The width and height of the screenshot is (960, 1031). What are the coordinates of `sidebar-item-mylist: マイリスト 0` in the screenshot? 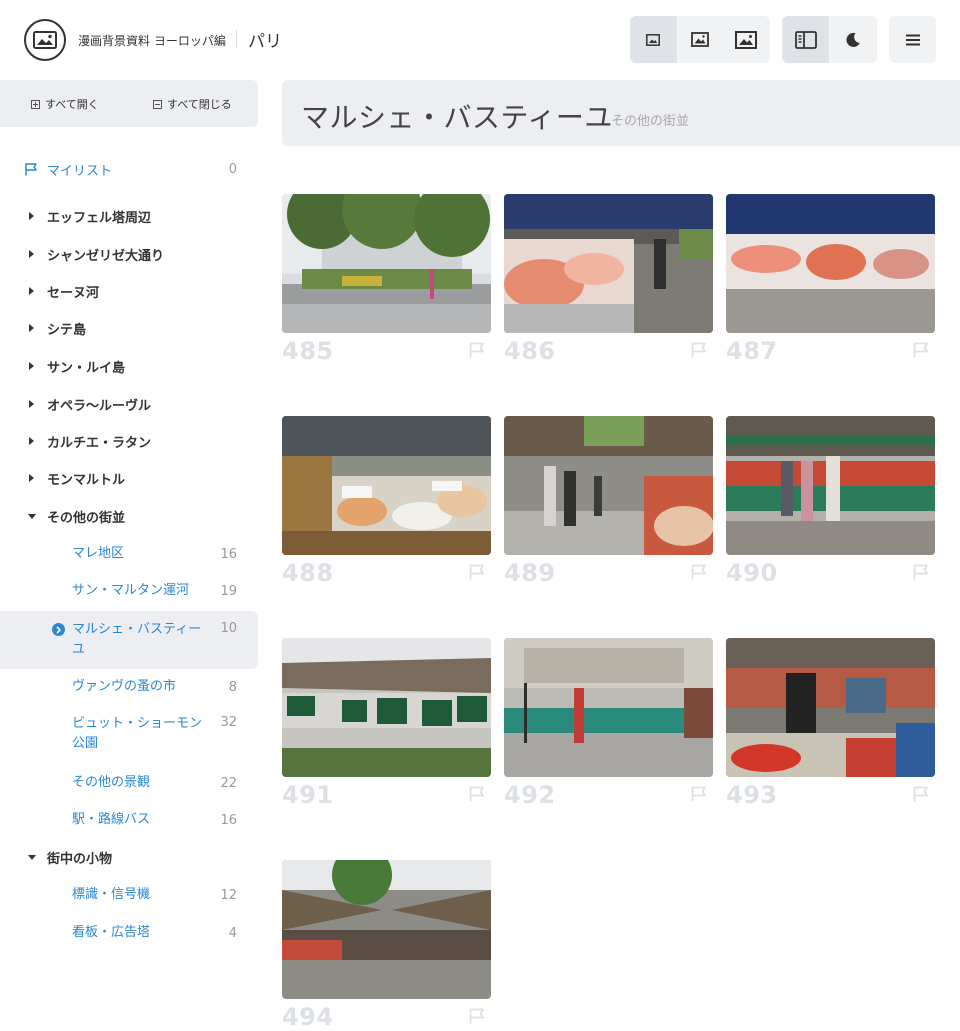 It's located at (129, 169).